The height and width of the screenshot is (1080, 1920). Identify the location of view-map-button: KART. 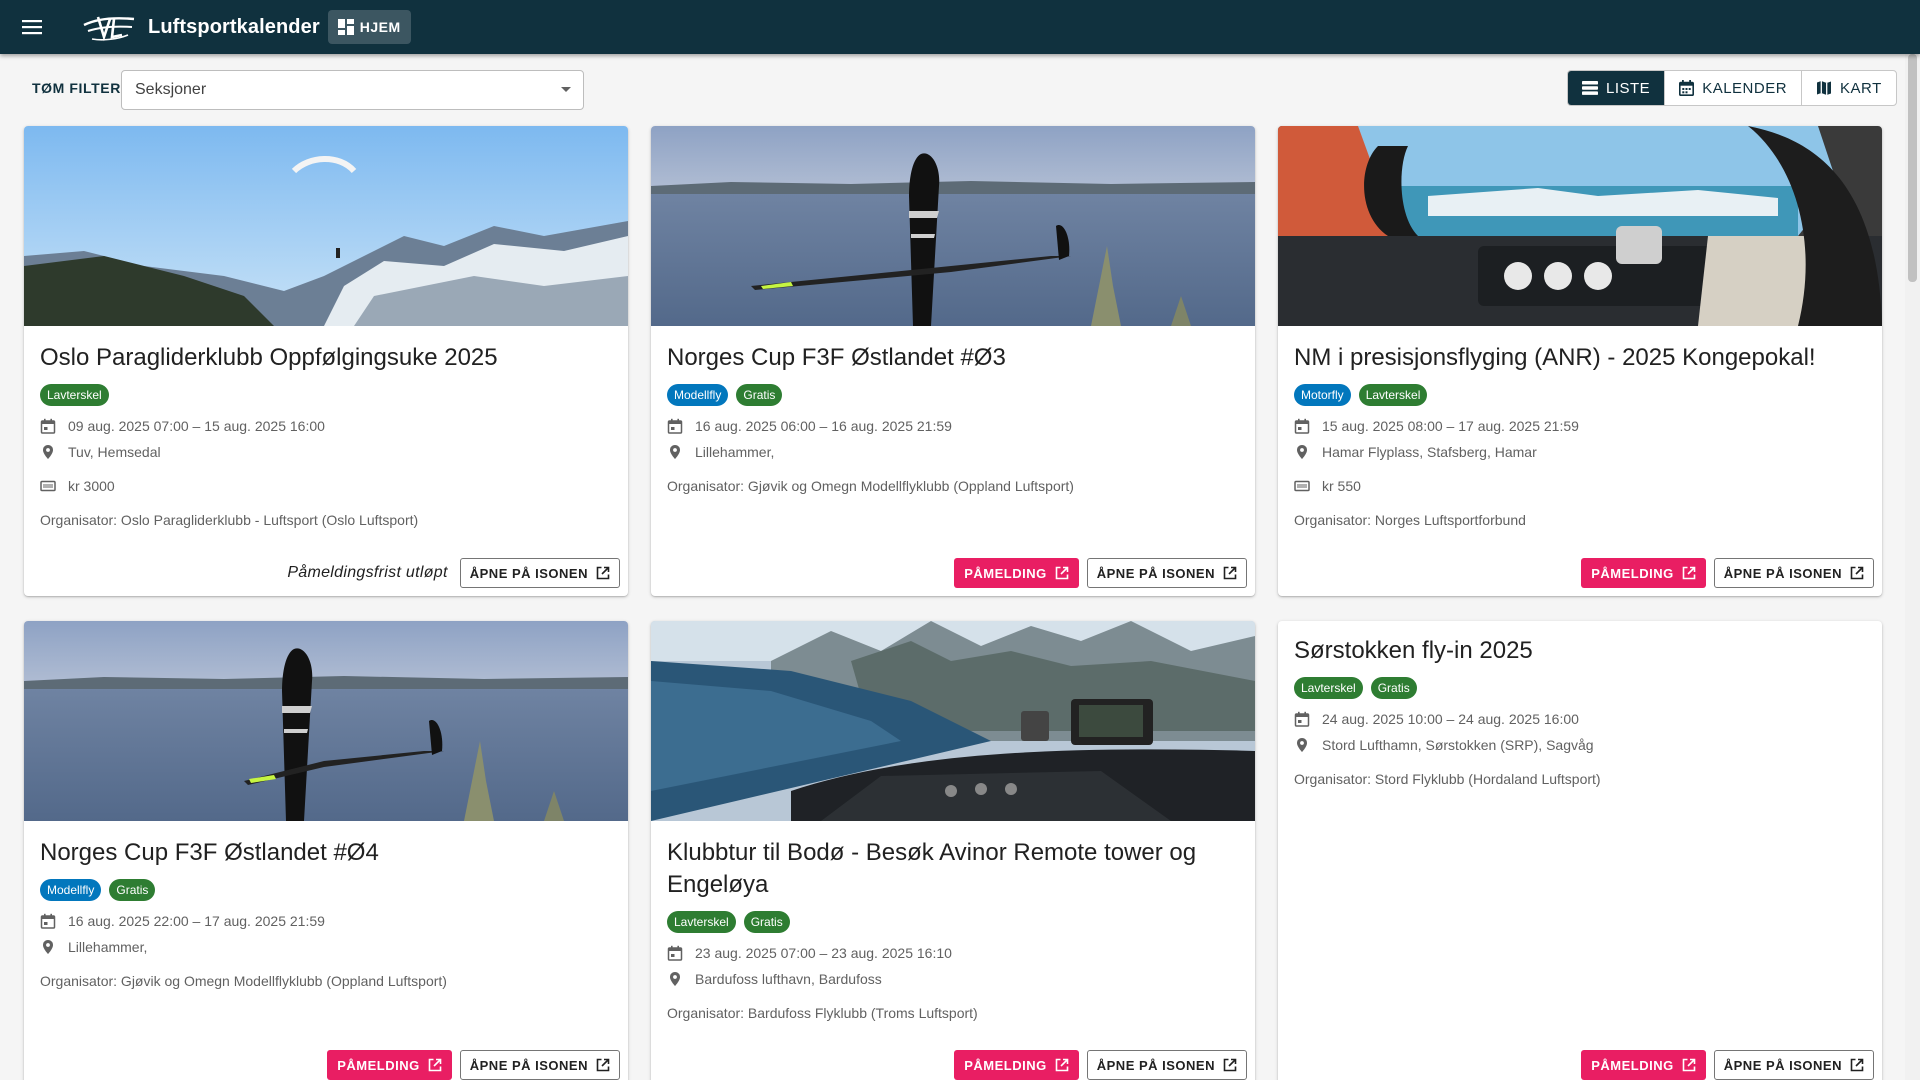
(1848, 88).